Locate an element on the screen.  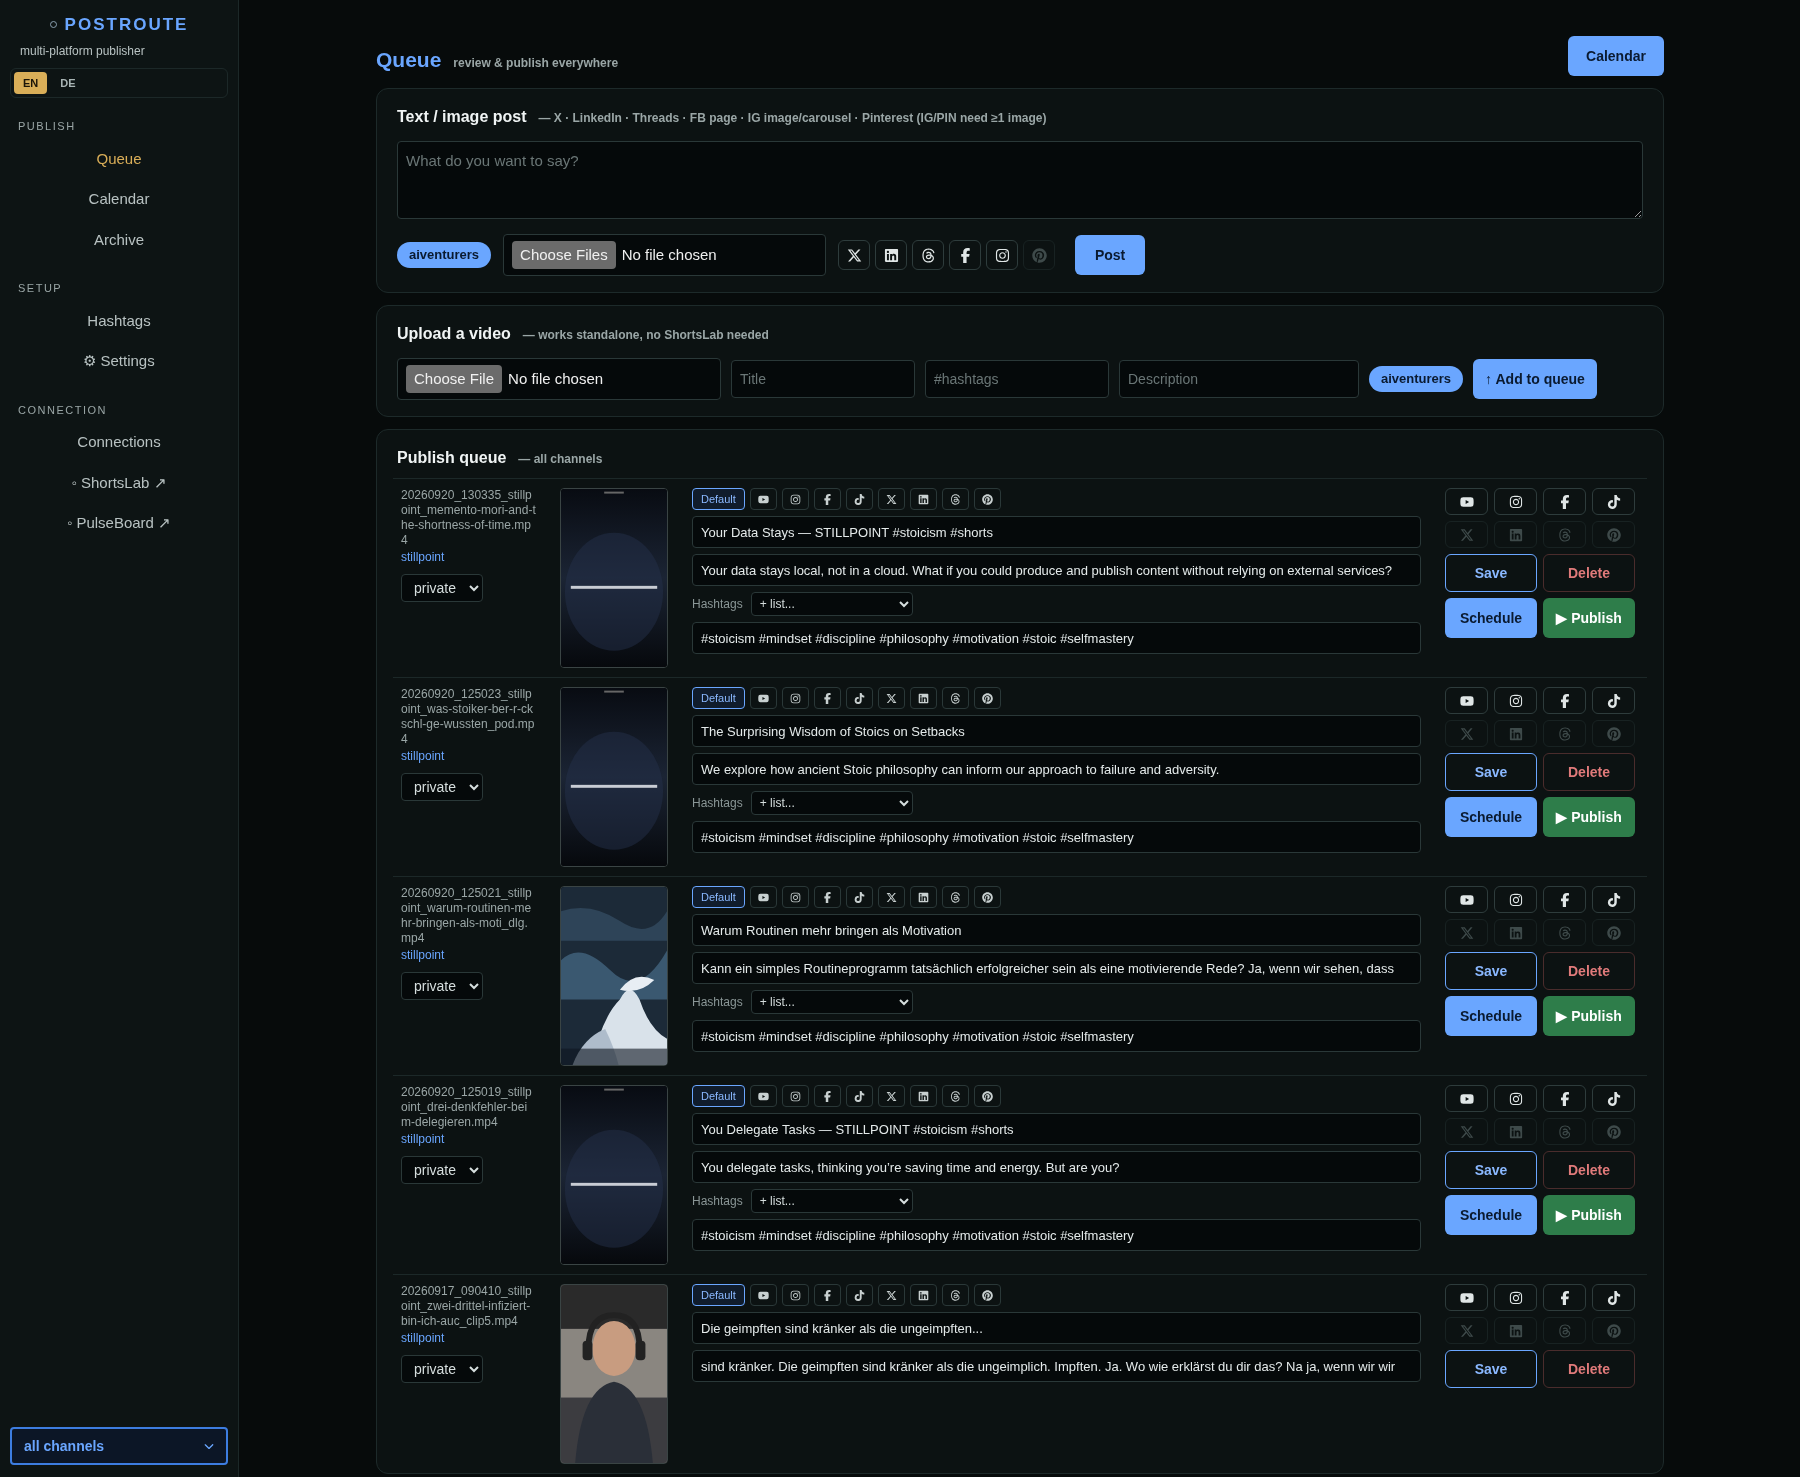
nav-item: ⚙ Settings is located at coordinates (119, 361).